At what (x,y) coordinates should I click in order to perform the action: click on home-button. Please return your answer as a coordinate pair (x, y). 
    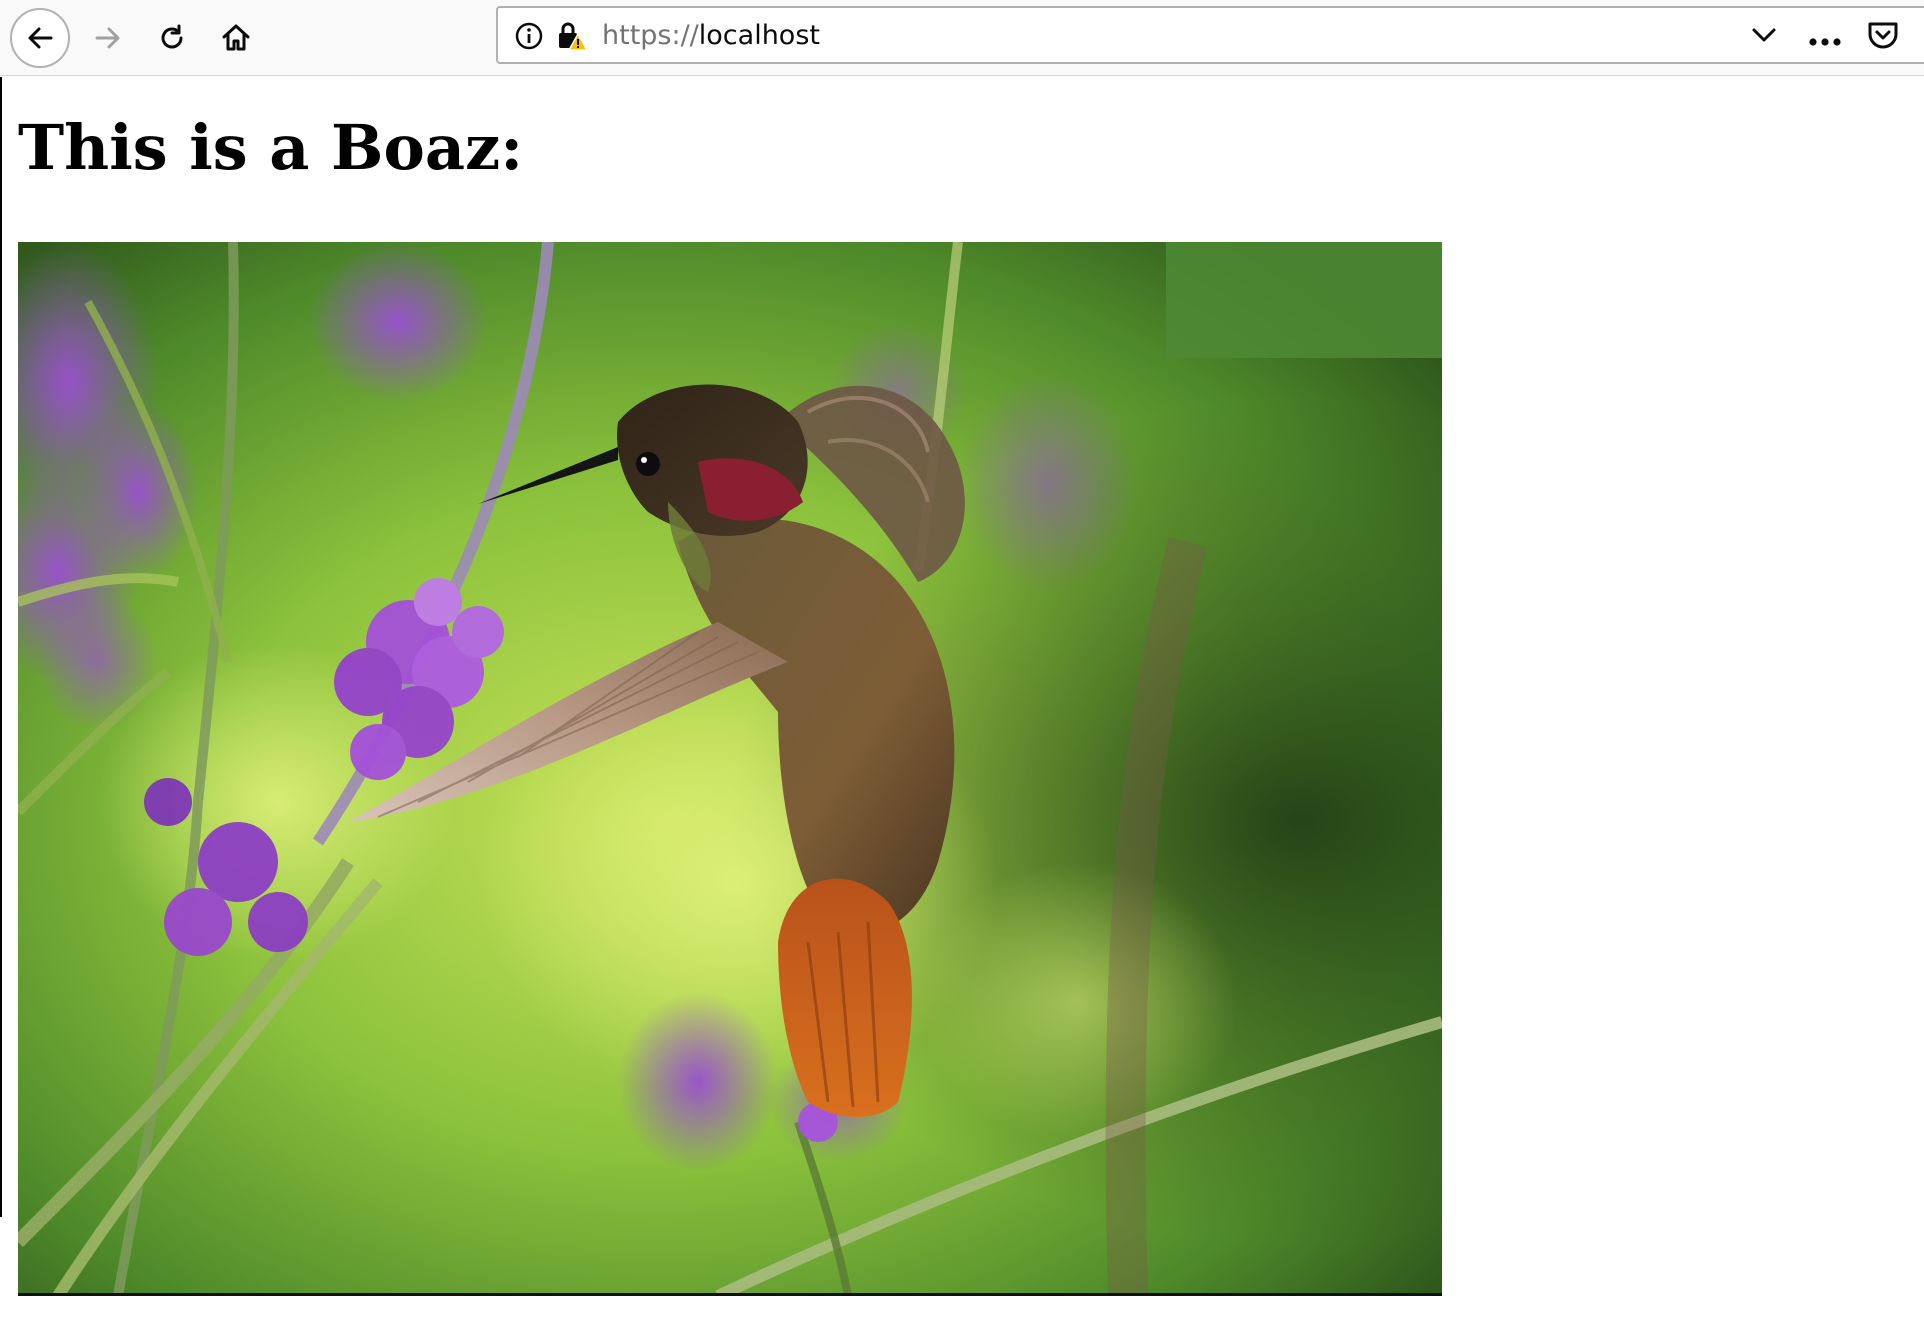
    Looking at the image, I should click on (236, 38).